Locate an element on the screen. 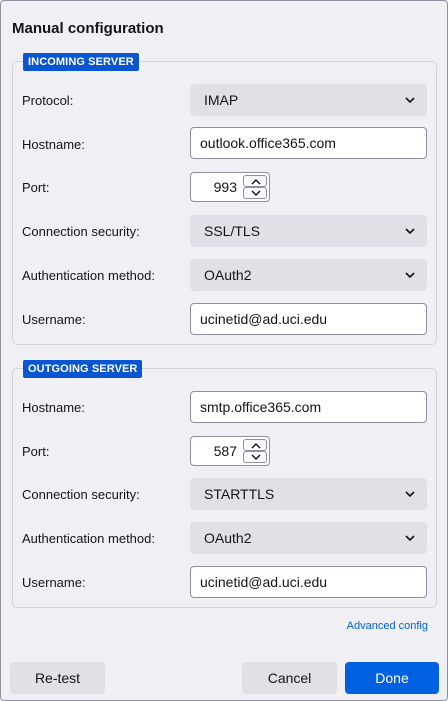 Image resolution: width=448 pixels, height=701 pixels. incoming-security-select: SSL/TLS is located at coordinates (308, 231).